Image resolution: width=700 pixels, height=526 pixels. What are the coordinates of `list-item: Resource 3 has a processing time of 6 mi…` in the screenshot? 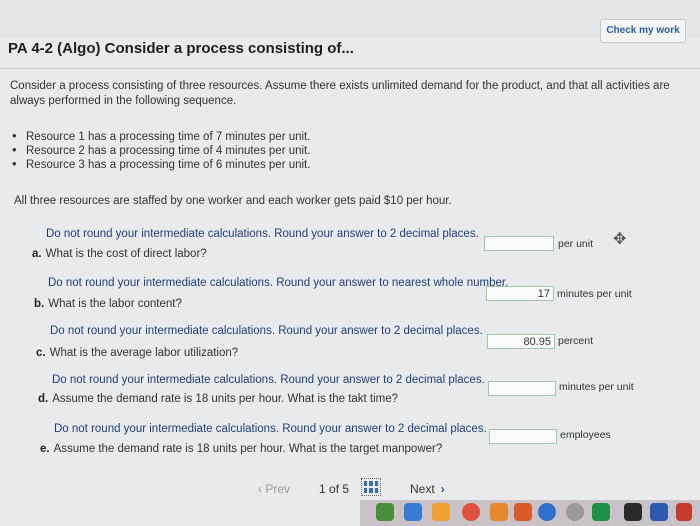 It's located at (161, 164).